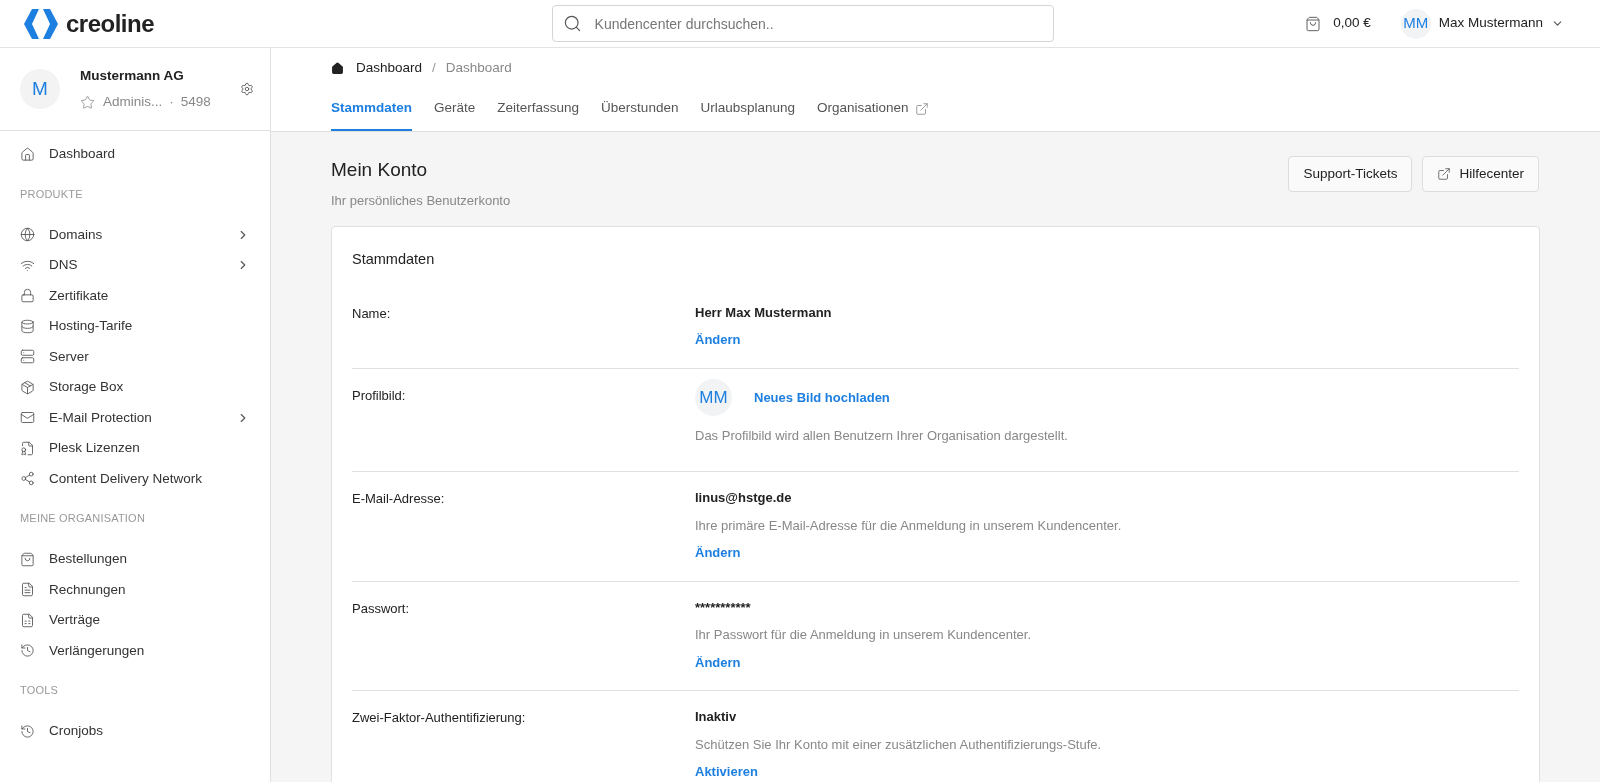 The width and height of the screenshot is (1600, 782). What do you see at coordinates (1415, 23) in the screenshot?
I see `user-avatar: MM` at bounding box center [1415, 23].